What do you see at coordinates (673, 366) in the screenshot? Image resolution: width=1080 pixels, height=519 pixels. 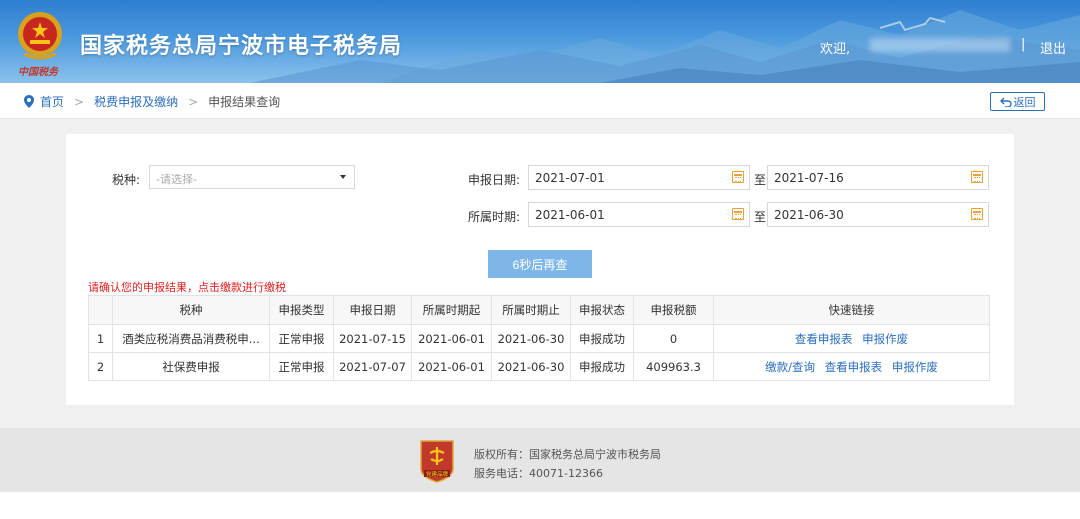 I see `row-amount: 409963.3` at bounding box center [673, 366].